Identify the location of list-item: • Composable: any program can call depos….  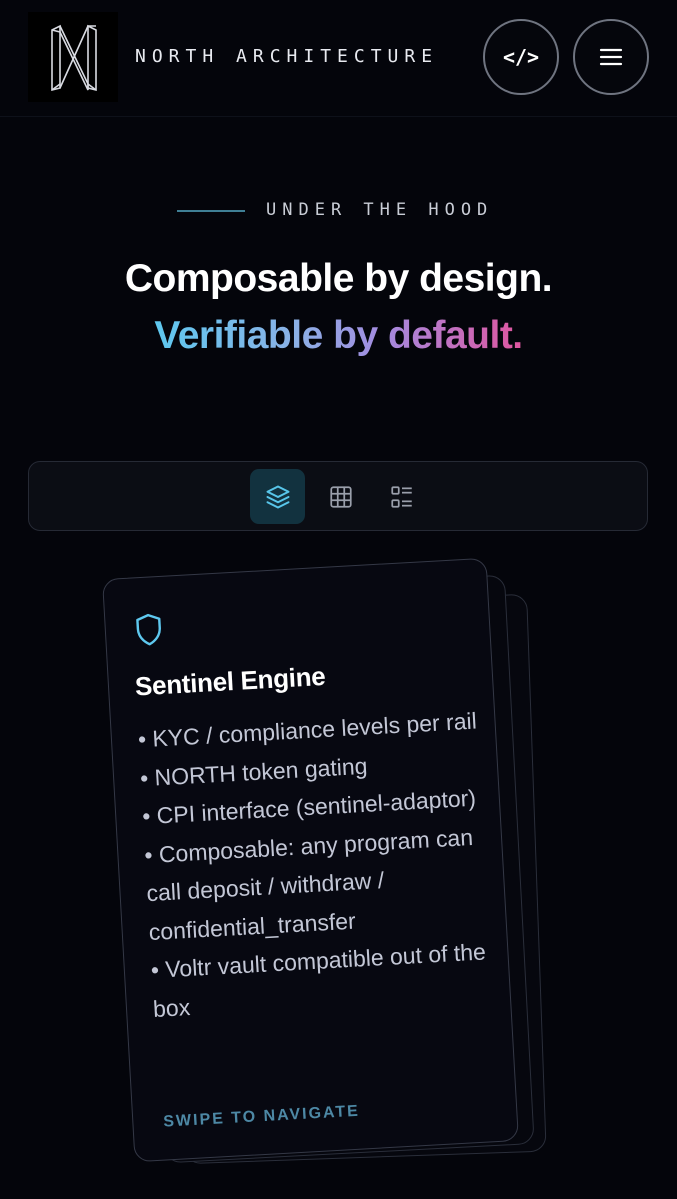
(308, 884).